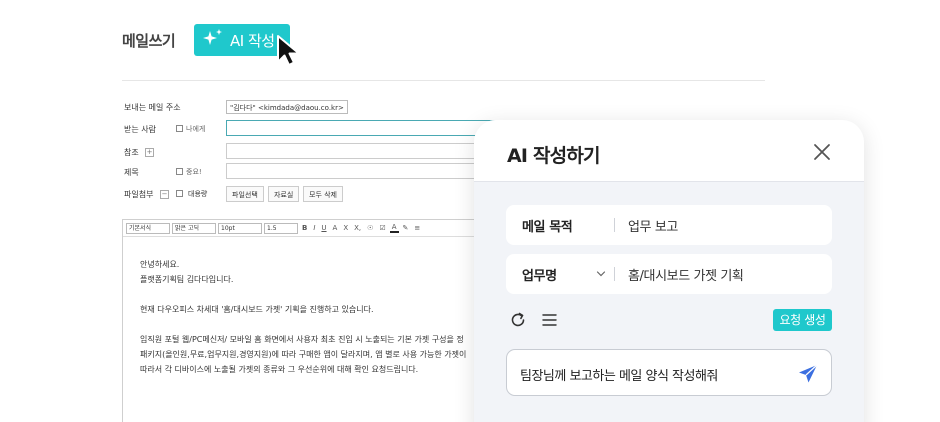  Describe the element at coordinates (417, 228) in the screenshot. I see `list-icon: ≡` at that location.